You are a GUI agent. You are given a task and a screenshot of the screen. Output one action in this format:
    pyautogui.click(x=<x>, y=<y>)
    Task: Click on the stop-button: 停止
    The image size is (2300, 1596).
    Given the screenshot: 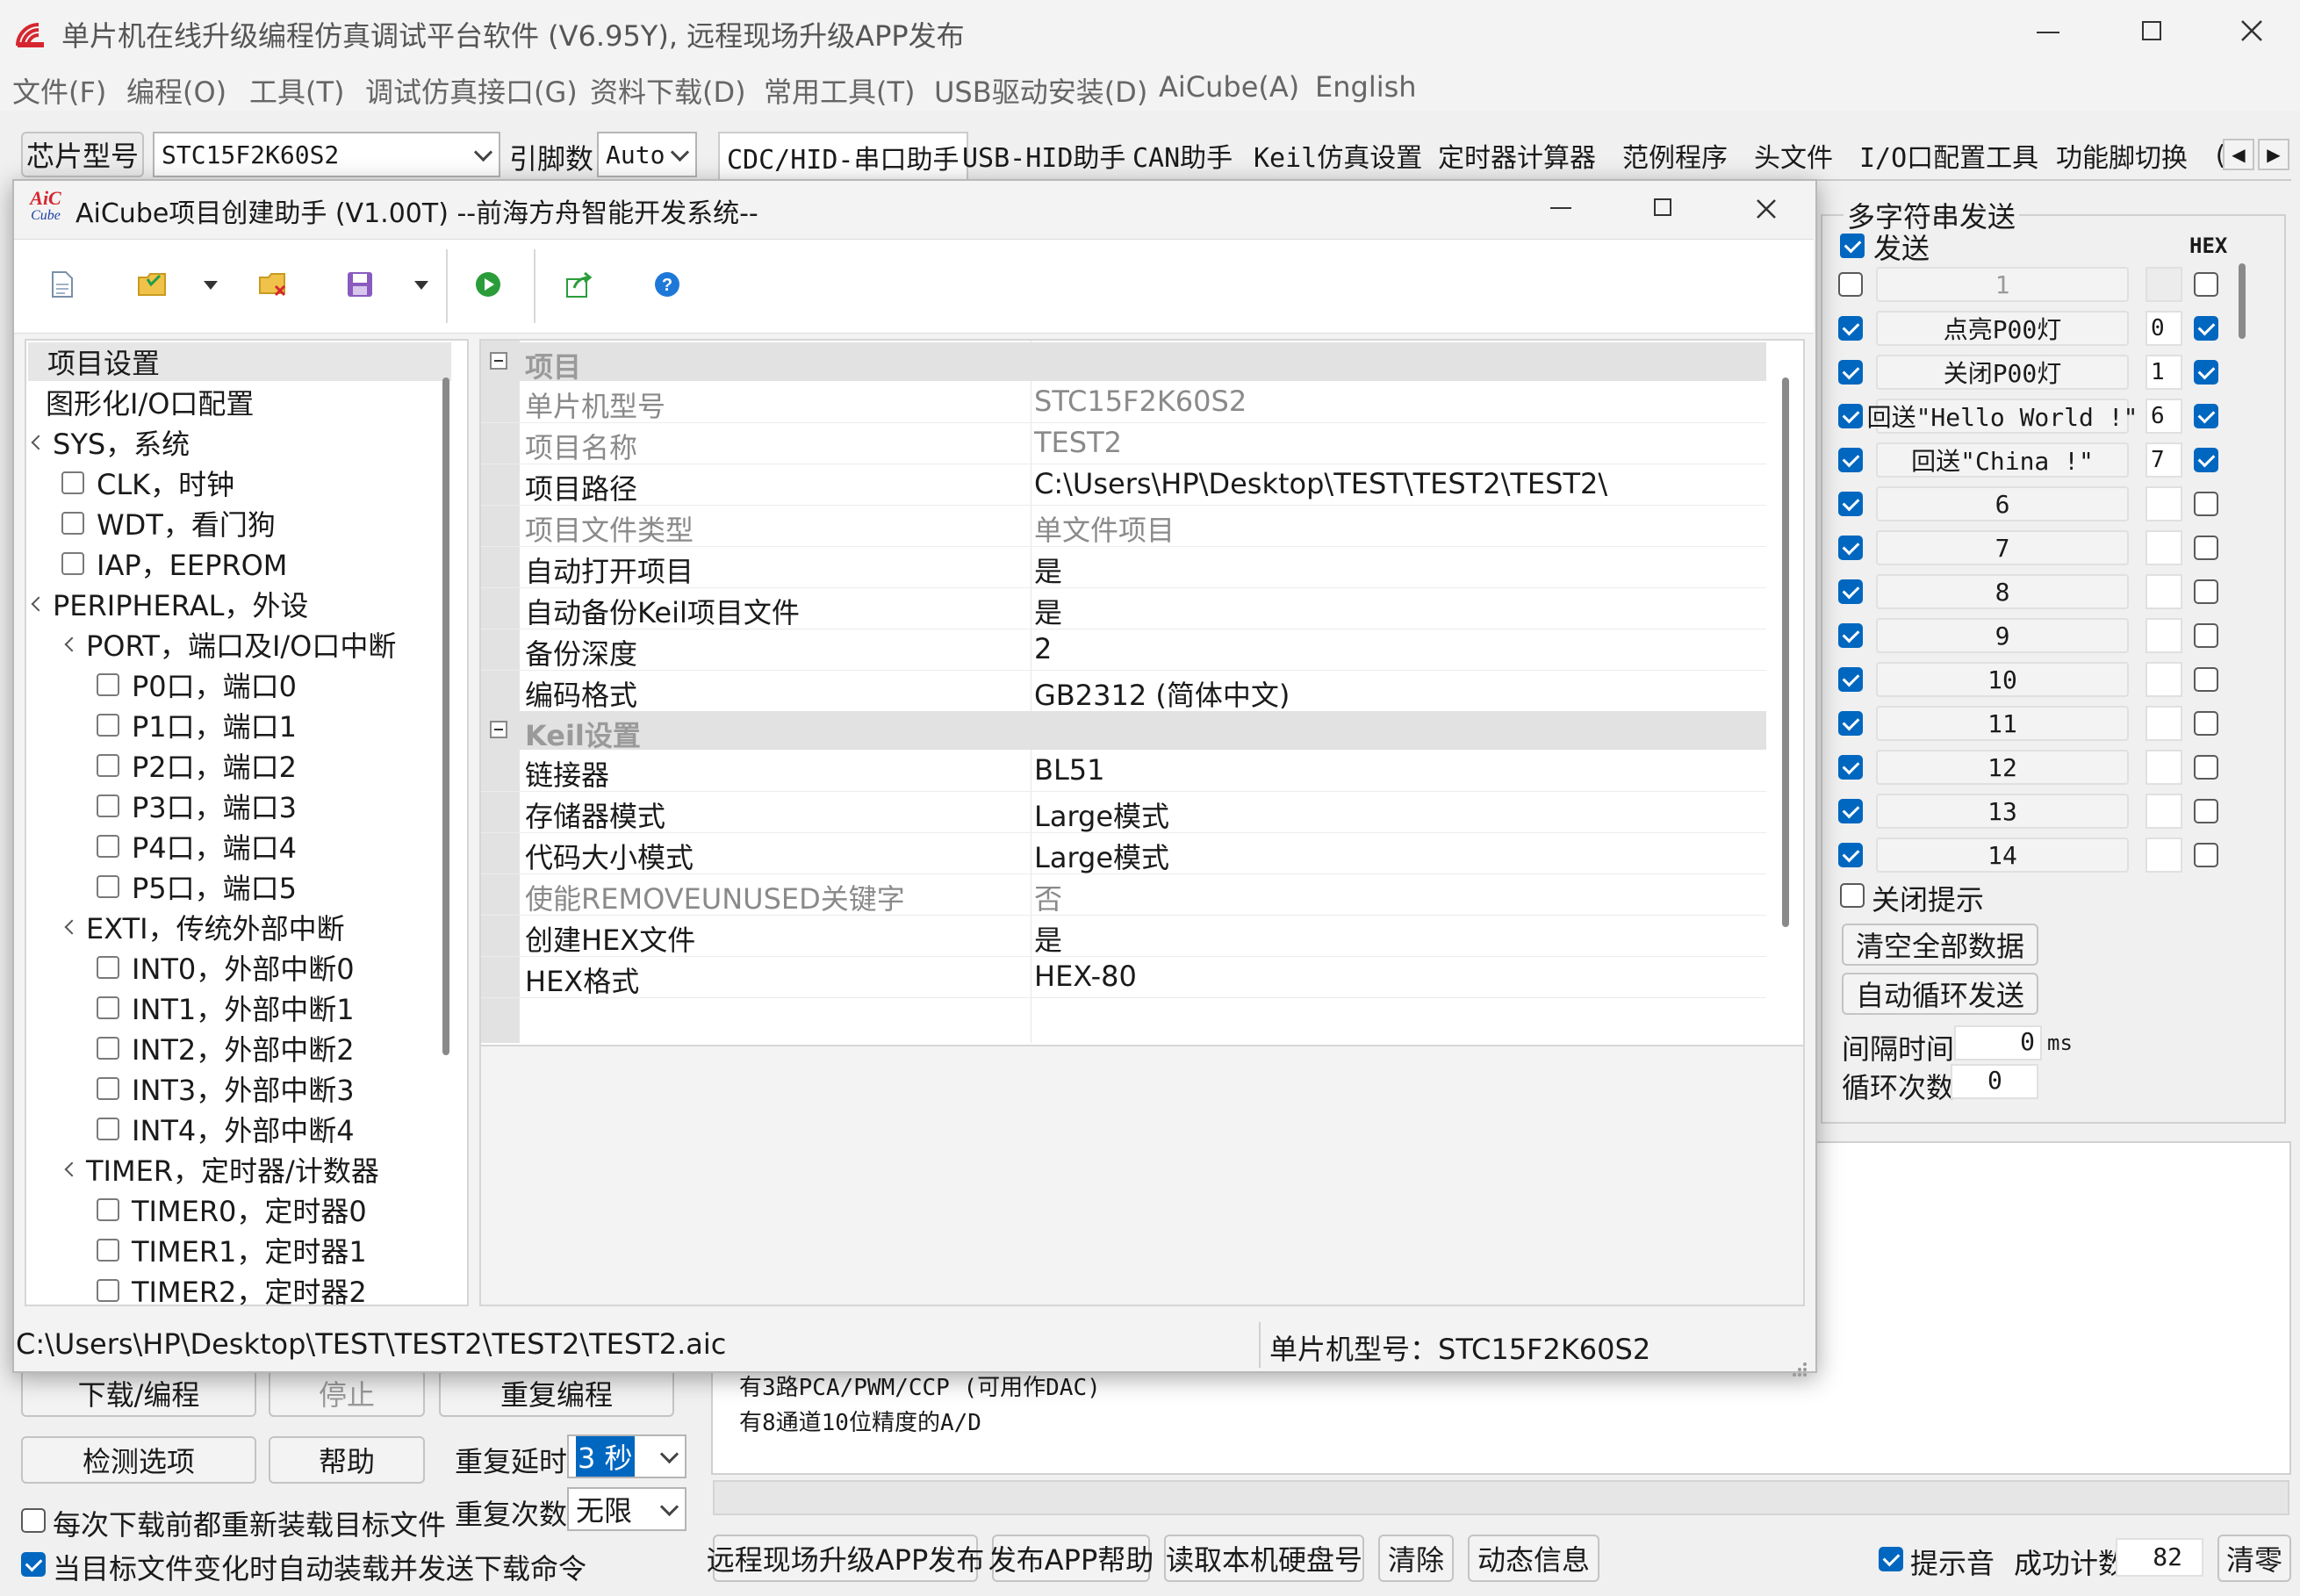 What is the action you would take?
    pyautogui.click(x=347, y=1393)
    